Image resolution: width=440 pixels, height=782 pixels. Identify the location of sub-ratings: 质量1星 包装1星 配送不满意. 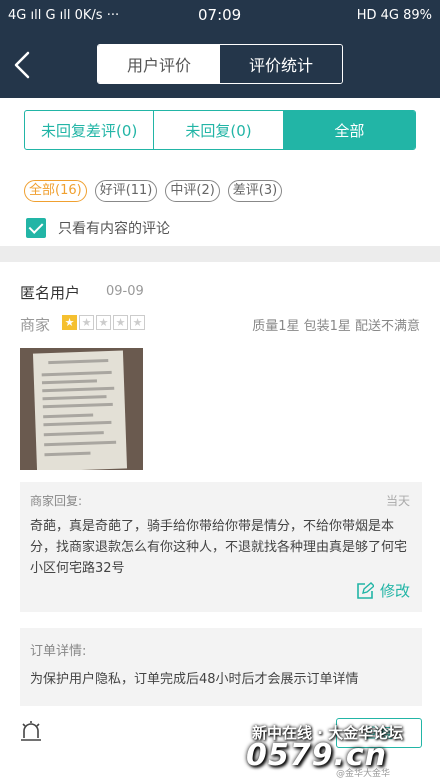
(336, 326).